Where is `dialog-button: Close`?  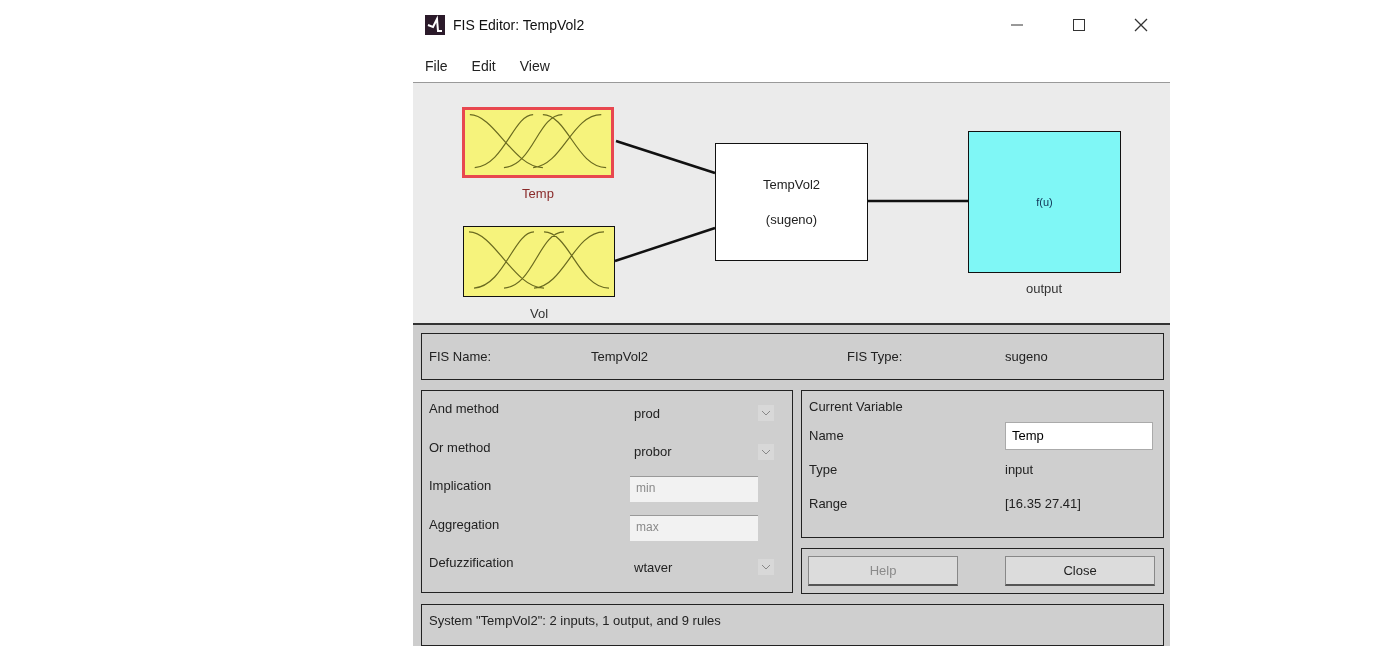
dialog-button: Close is located at coordinates (1080, 571).